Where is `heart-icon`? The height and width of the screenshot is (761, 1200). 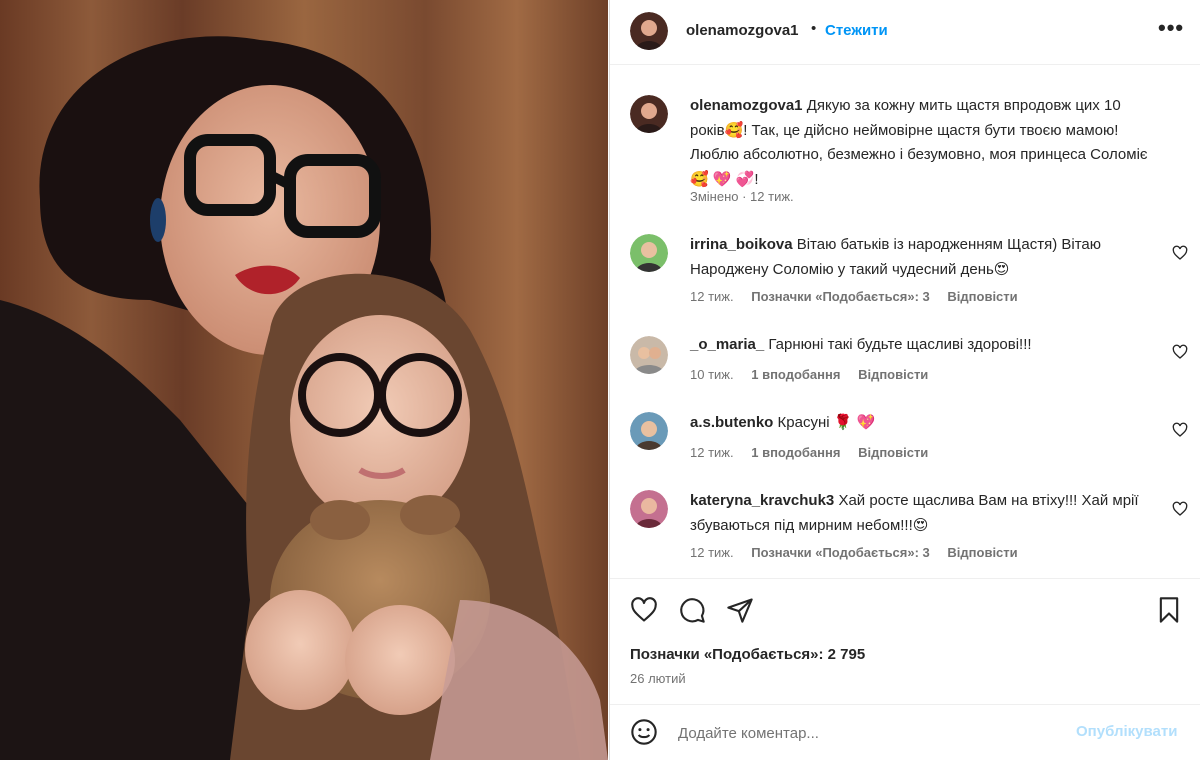
heart-icon is located at coordinates (644, 610).